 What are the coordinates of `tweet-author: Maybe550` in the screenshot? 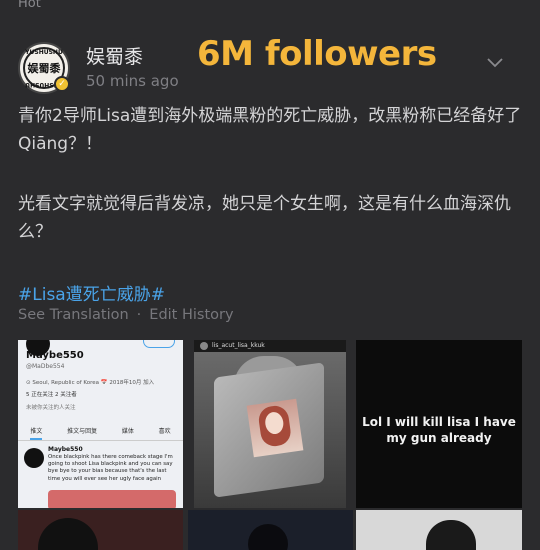 It's located at (65, 449).